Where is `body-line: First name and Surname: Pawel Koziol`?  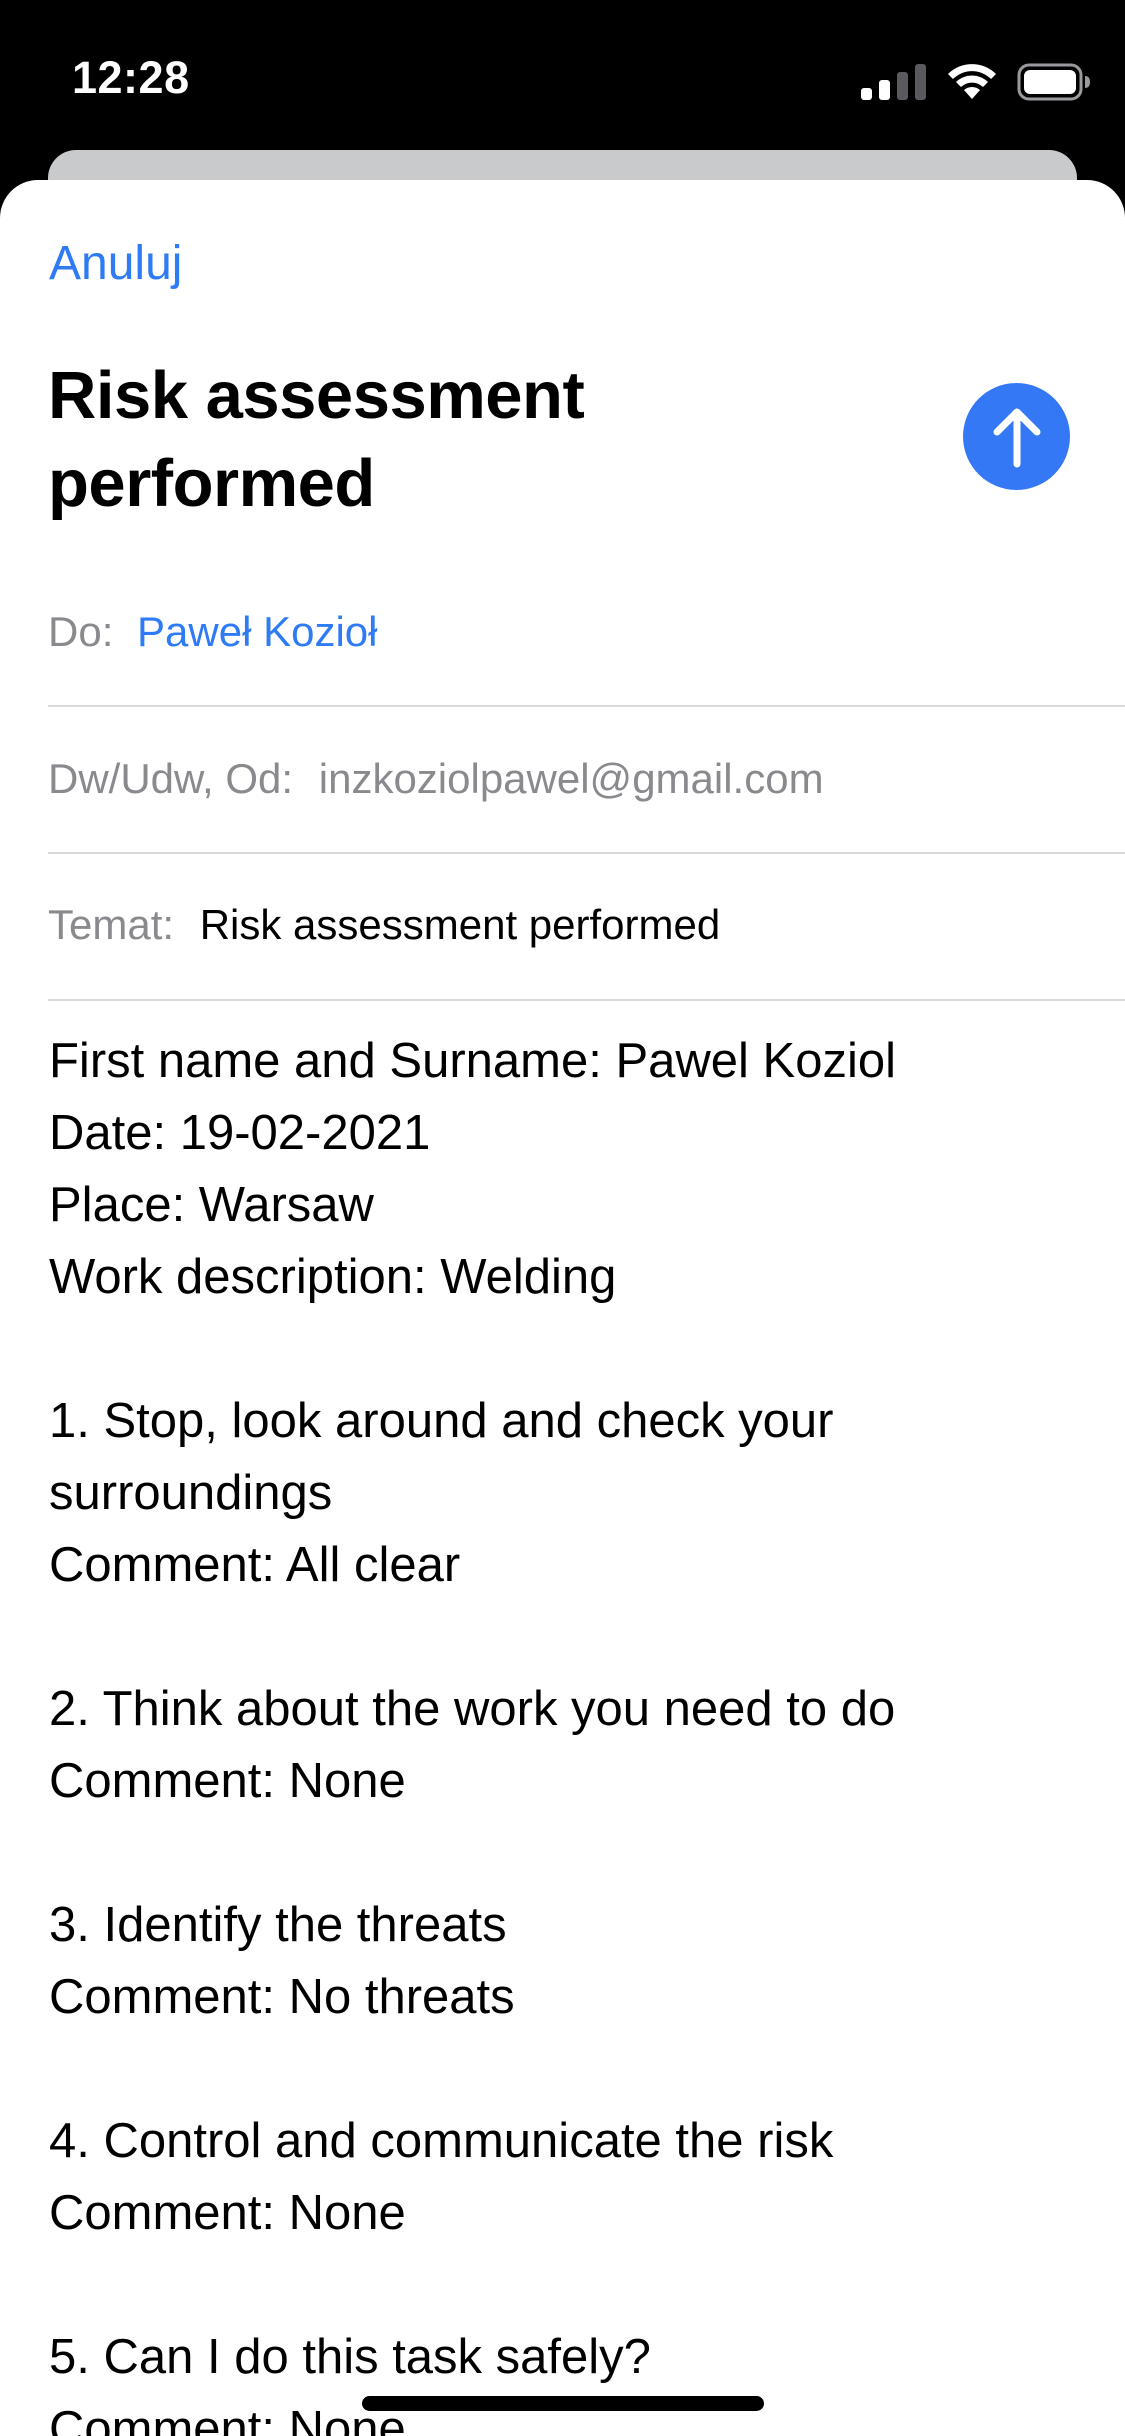 body-line: First name and Surname: Pawel Koziol is located at coordinates (472, 1061).